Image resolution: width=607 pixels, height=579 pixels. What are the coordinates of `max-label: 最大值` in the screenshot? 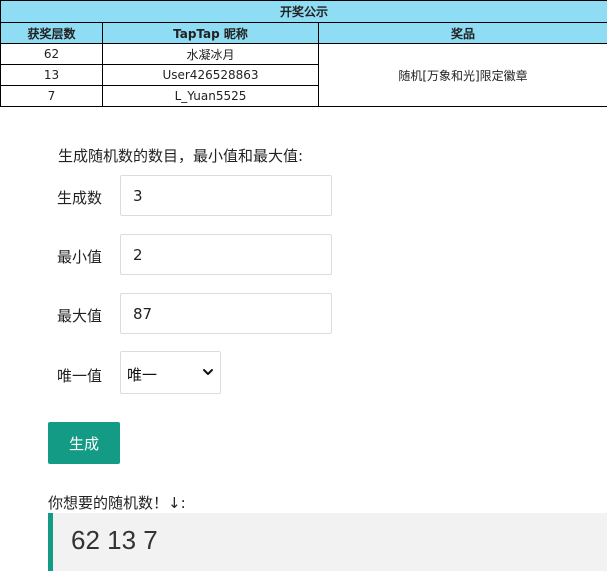 It's located at (80, 316).